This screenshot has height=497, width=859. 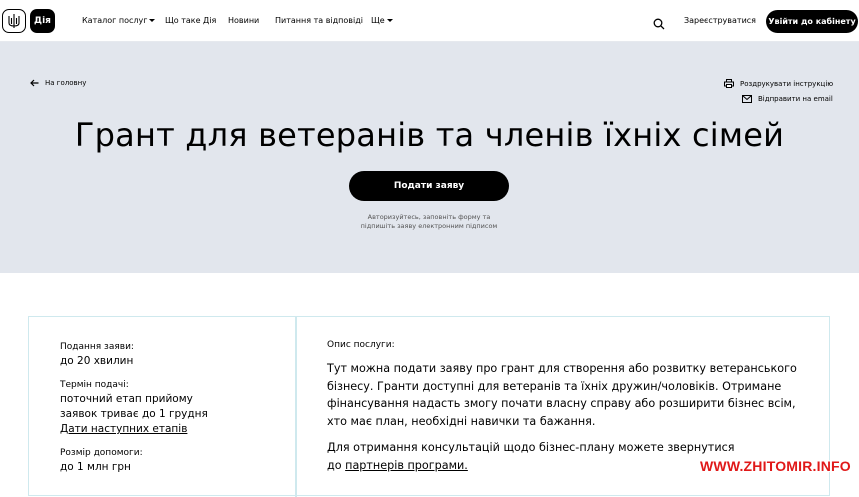 I want to click on printer-icon, so click(x=729, y=83).